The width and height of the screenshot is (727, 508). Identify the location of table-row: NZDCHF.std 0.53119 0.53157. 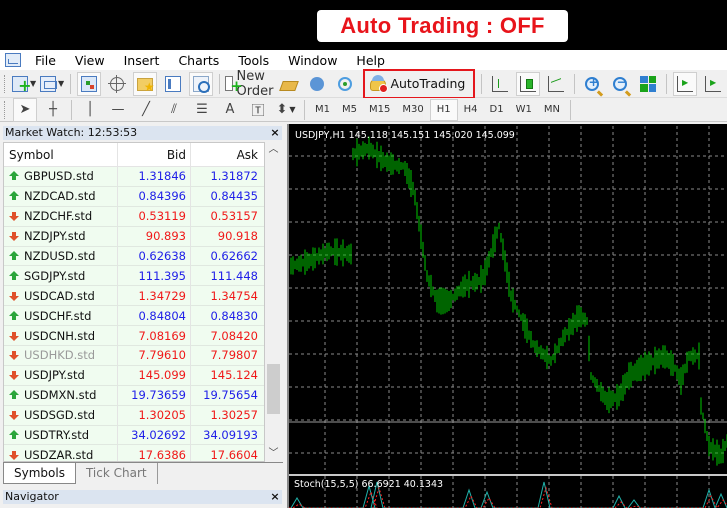
(134, 216).